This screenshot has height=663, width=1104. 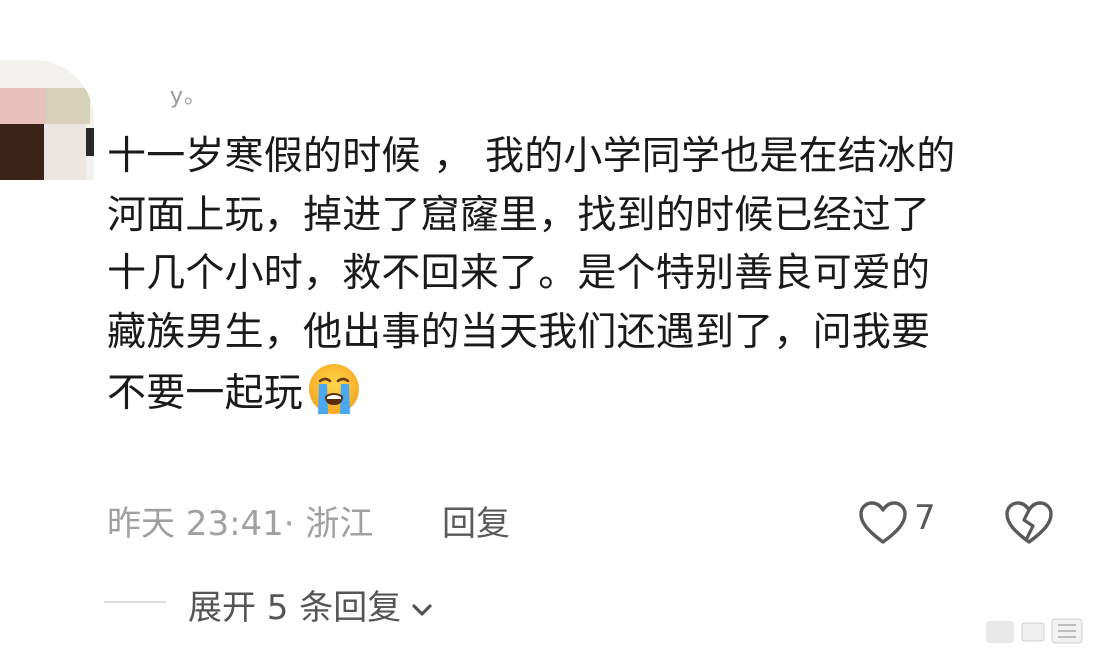 I want to click on comment-time-location: 昨天 23:41· 浙江, so click(x=240, y=524).